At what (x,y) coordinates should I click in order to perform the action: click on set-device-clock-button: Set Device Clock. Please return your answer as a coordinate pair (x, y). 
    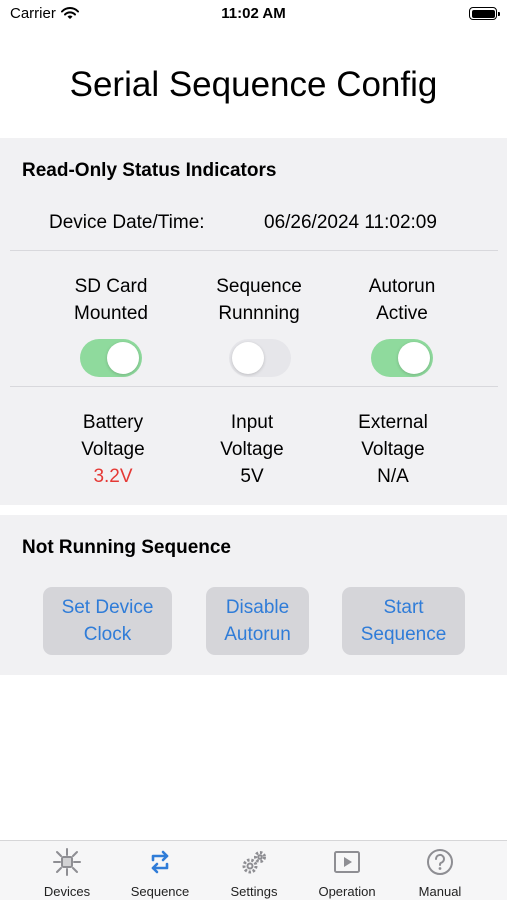
    Looking at the image, I should click on (107, 621).